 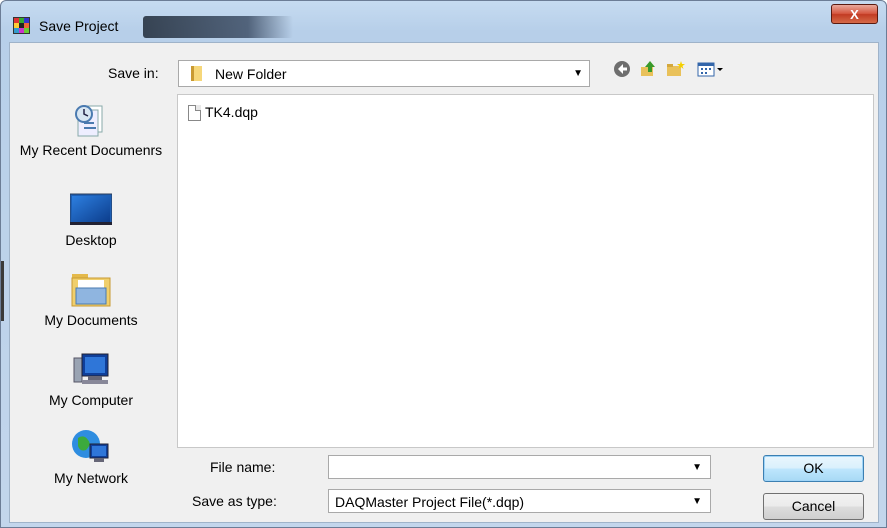 What do you see at coordinates (711, 70) in the screenshot?
I see `view-menu-icon` at bounding box center [711, 70].